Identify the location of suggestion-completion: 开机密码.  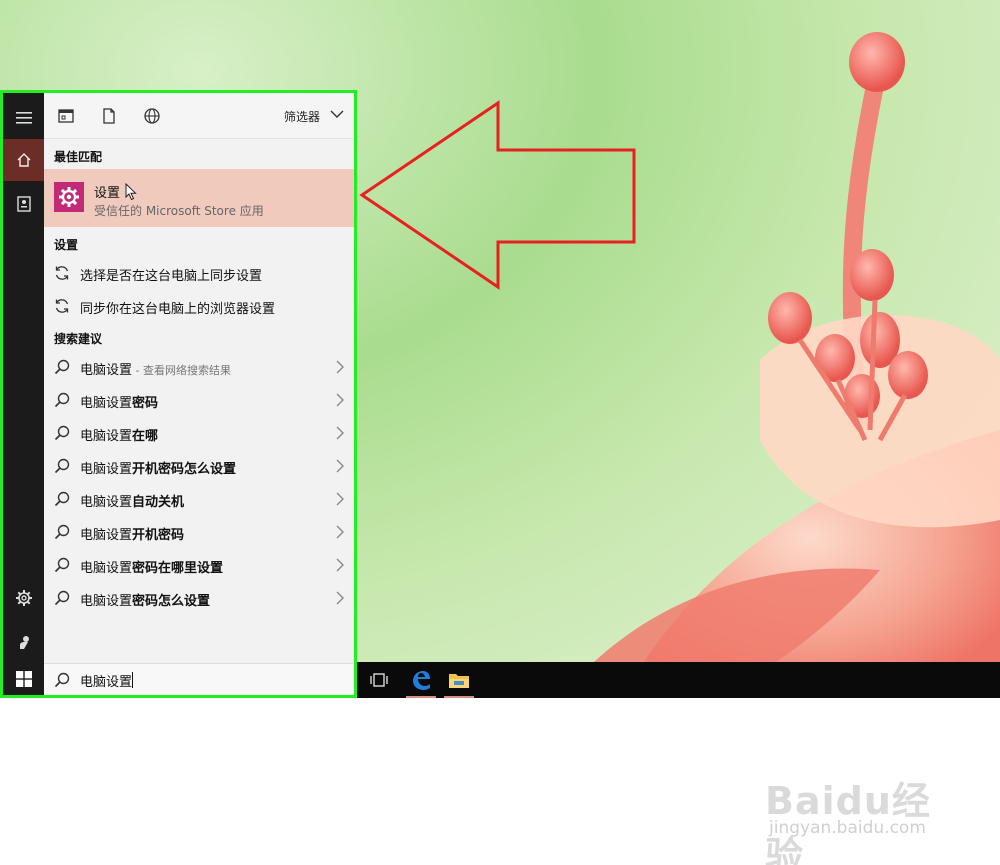
(158, 535).